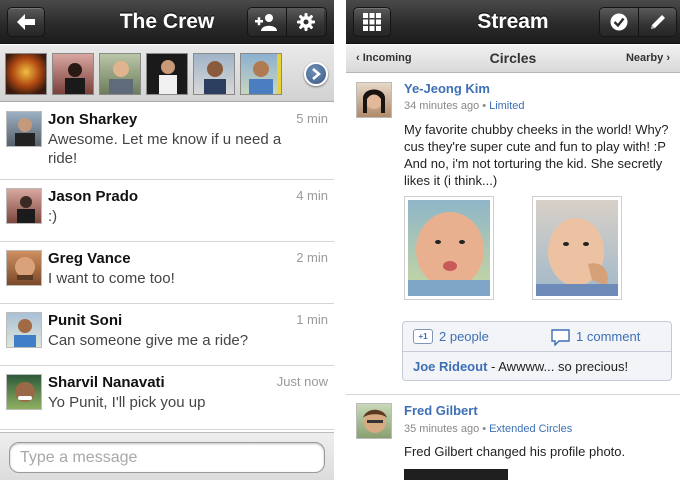  I want to click on stream-top-bar: Stream, so click(513, 22).